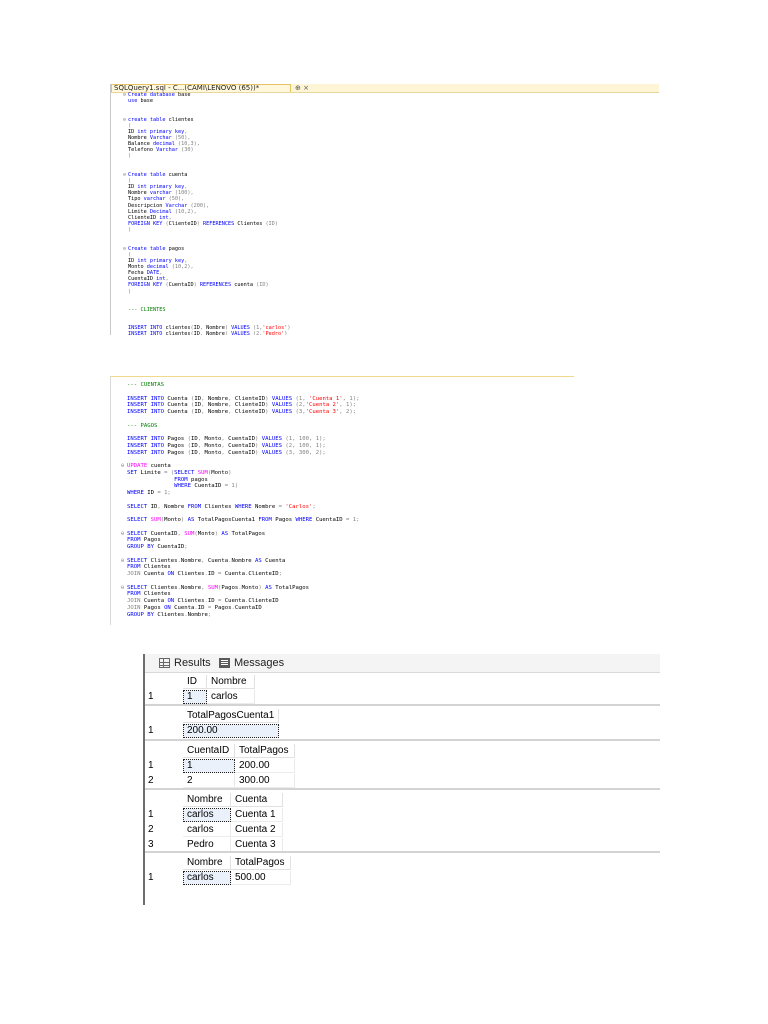 This screenshot has height=1024, width=768. I want to click on code-line: --- CUENTAS, so click(342, 385).